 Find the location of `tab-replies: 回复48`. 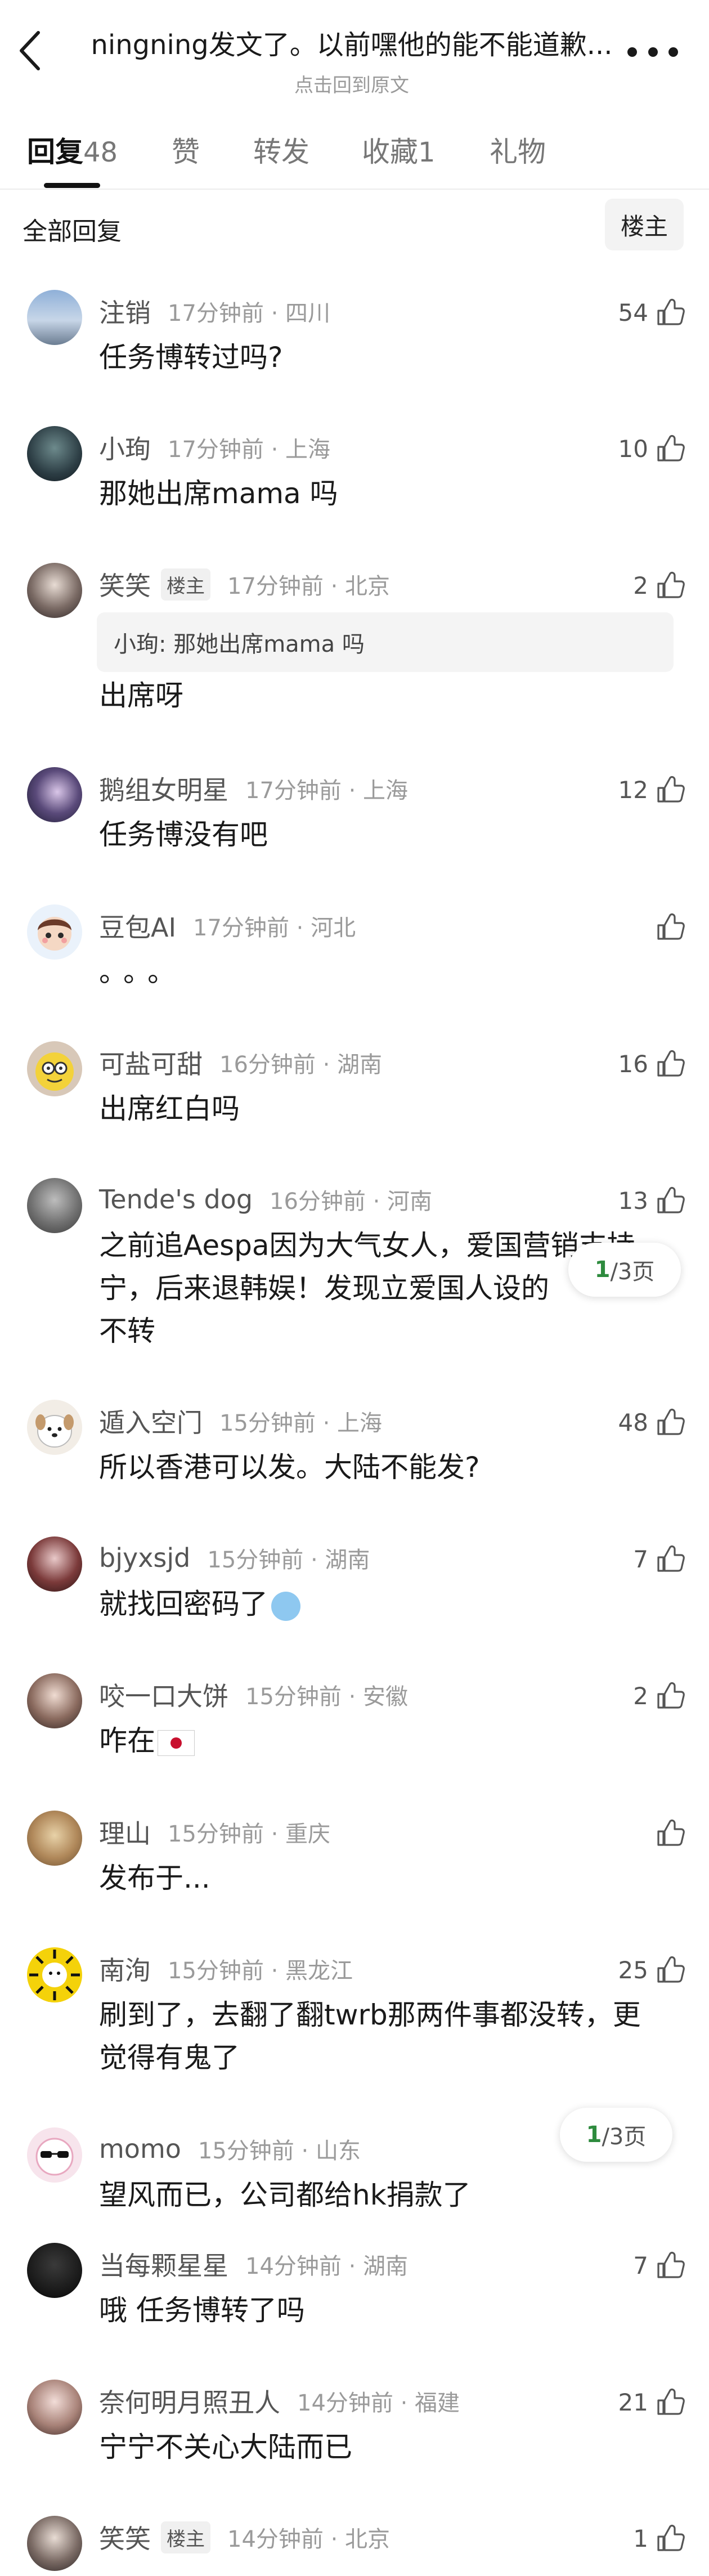

tab-replies: 回复48 is located at coordinates (72, 149).